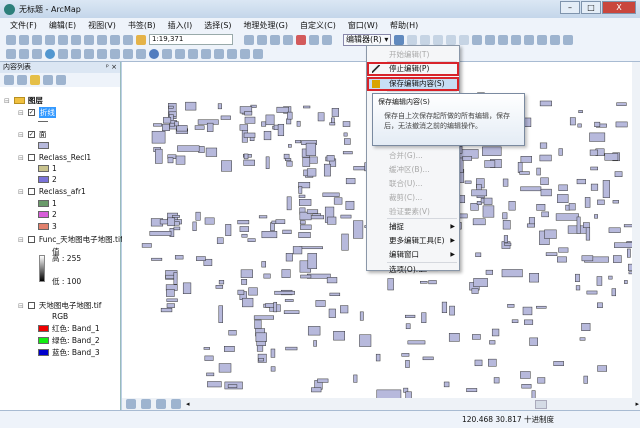 The height and width of the screenshot is (428, 640). I want to click on menu-item-snapping: 捕捉 ▶, so click(413, 227).